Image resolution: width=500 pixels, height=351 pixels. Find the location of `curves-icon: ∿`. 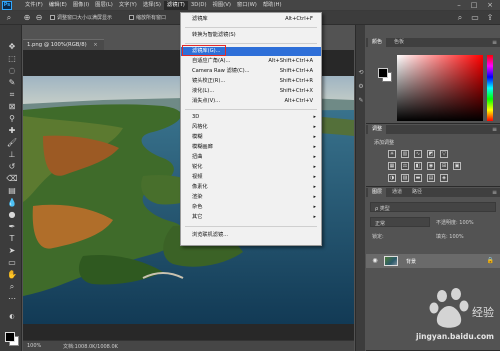

curves-icon: ∿ is located at coordinates (418, 154).